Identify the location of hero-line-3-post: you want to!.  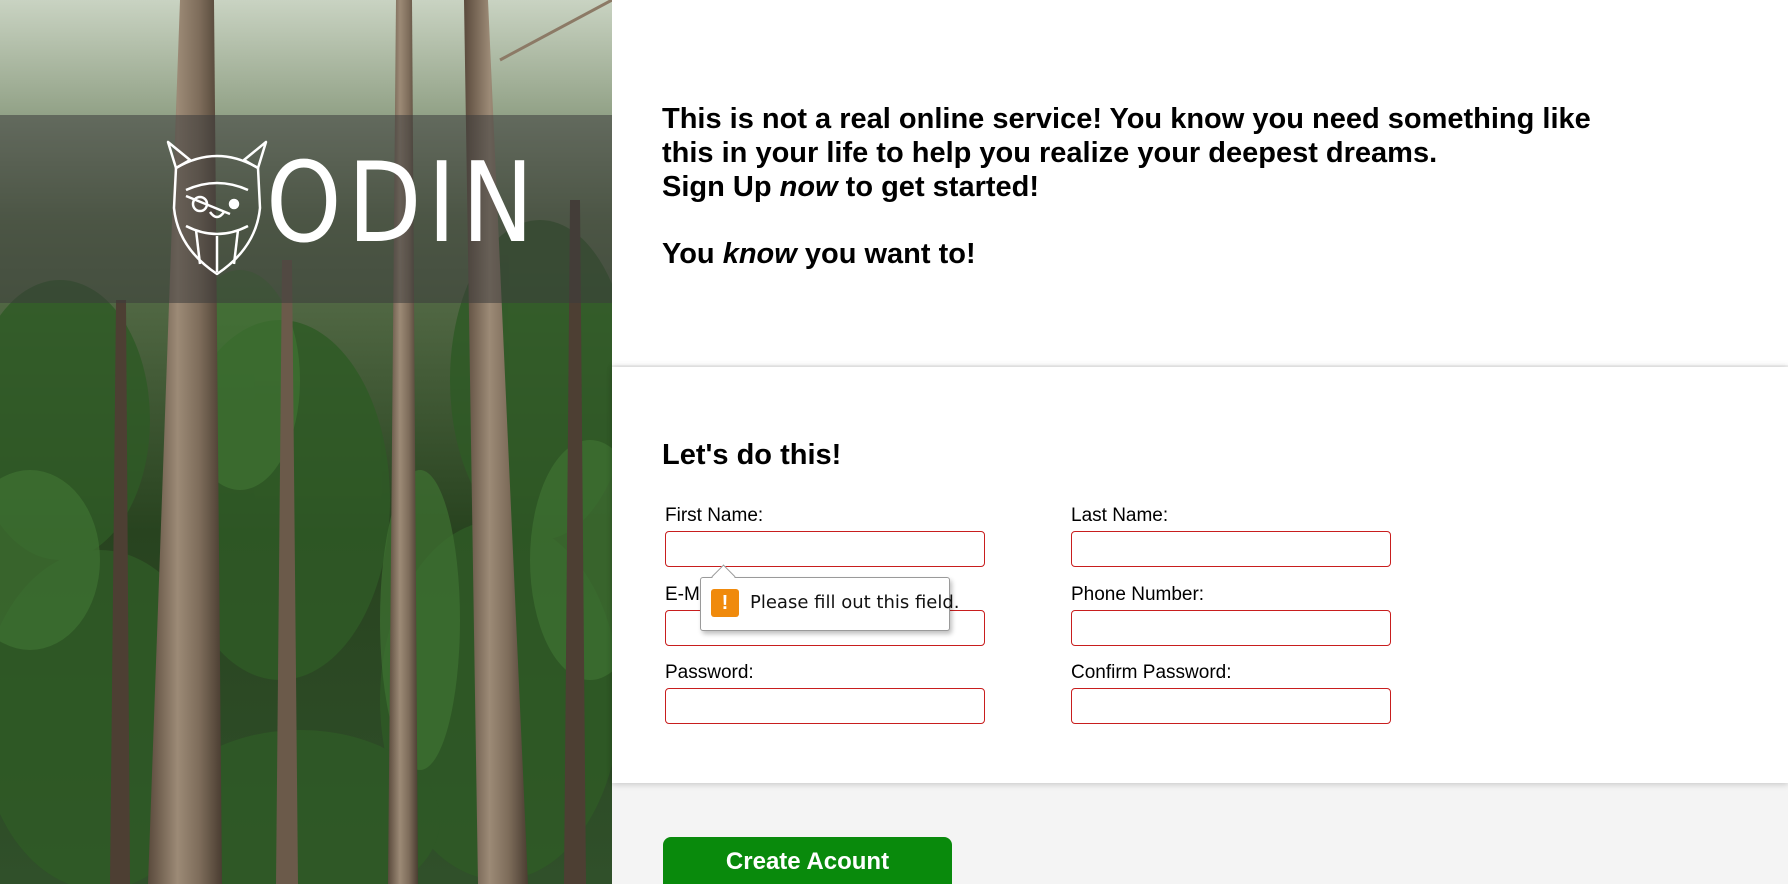
(886, 254).